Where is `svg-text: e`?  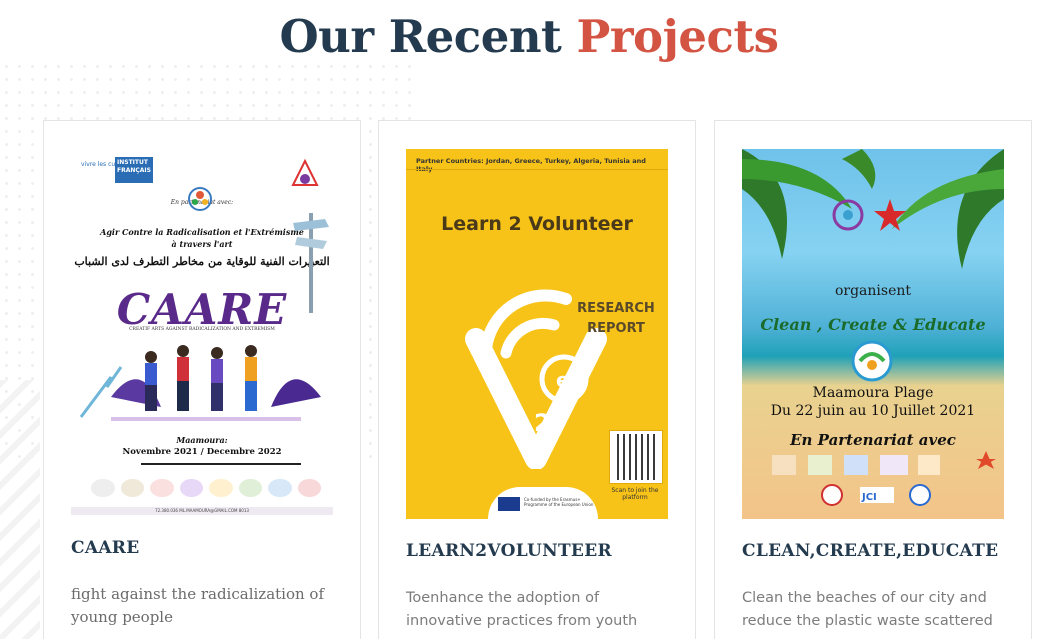 svg-text: e is located at coordinates (563, 380).